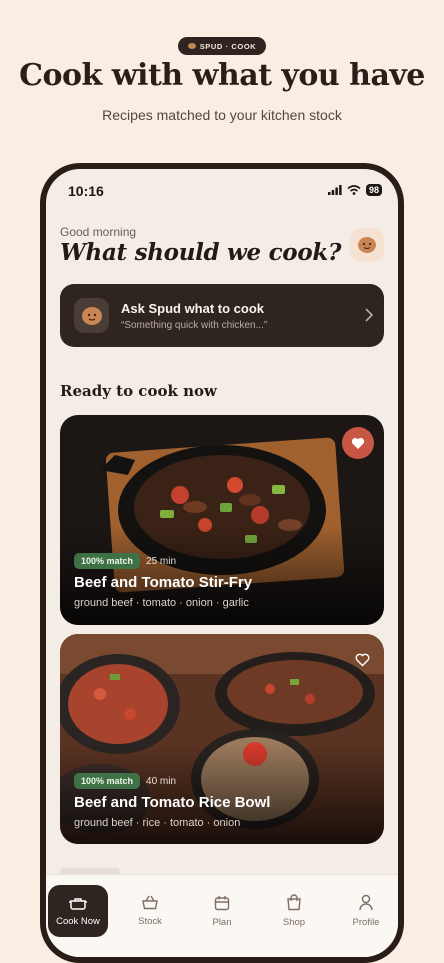 The image size is (444, 963). I want to click on ask-spud-title: Ask Spud what to cook, so click(193, 308).